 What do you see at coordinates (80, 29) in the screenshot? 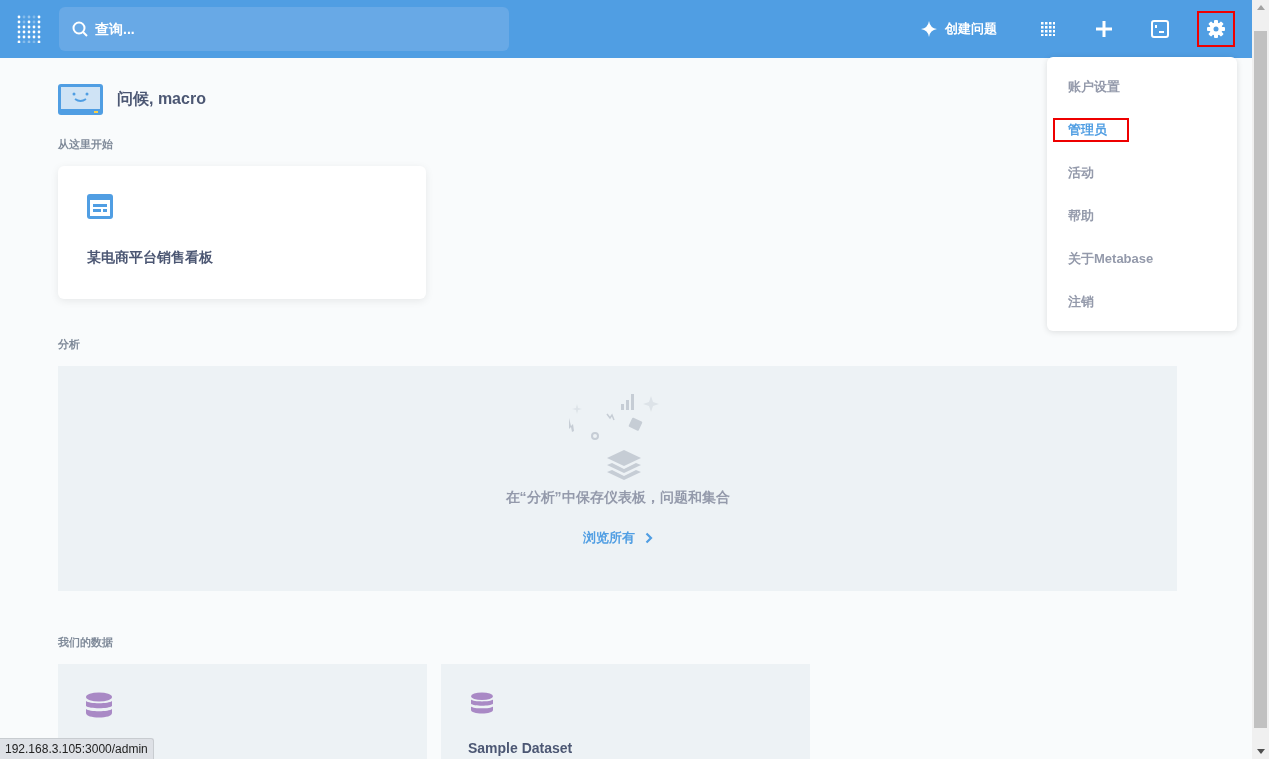
I see `search-icon` at bounding box center [80, 29].